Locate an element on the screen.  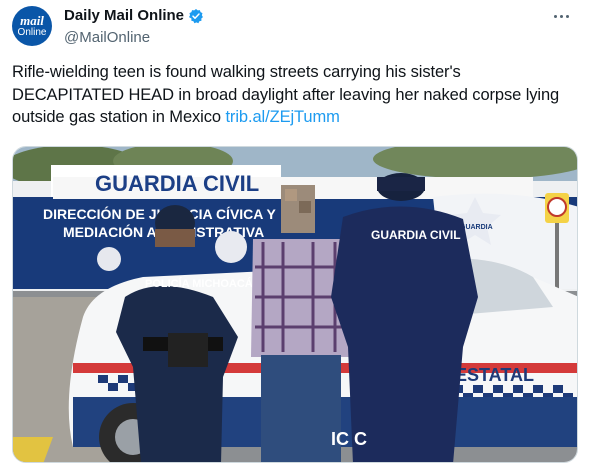
officer-right is located at coordinates (404, 334).